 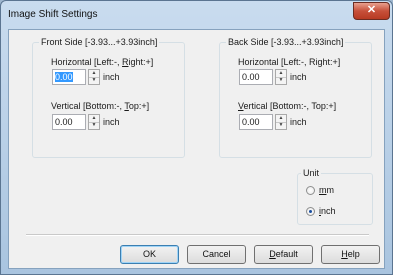 I want to click on back-horizontal-spinner: ▲ ▼, so click(x=281, y=77).